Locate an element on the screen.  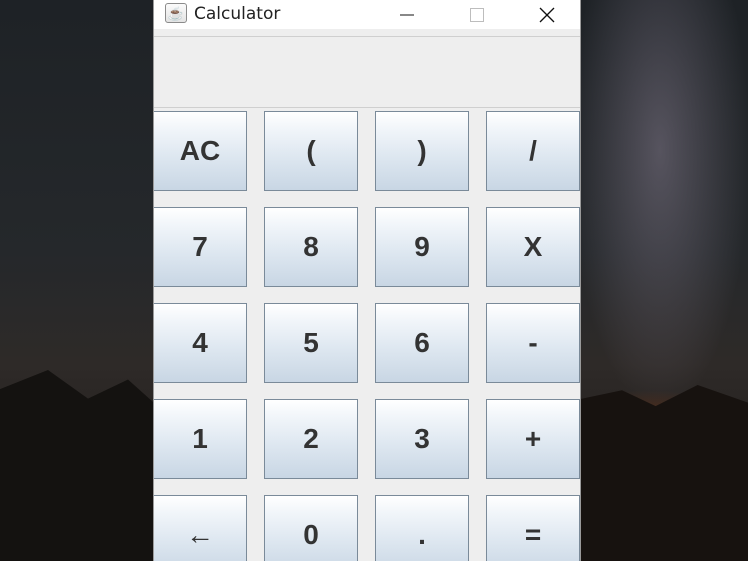
decimal-point-button: . is located at coordinates (422, 528).